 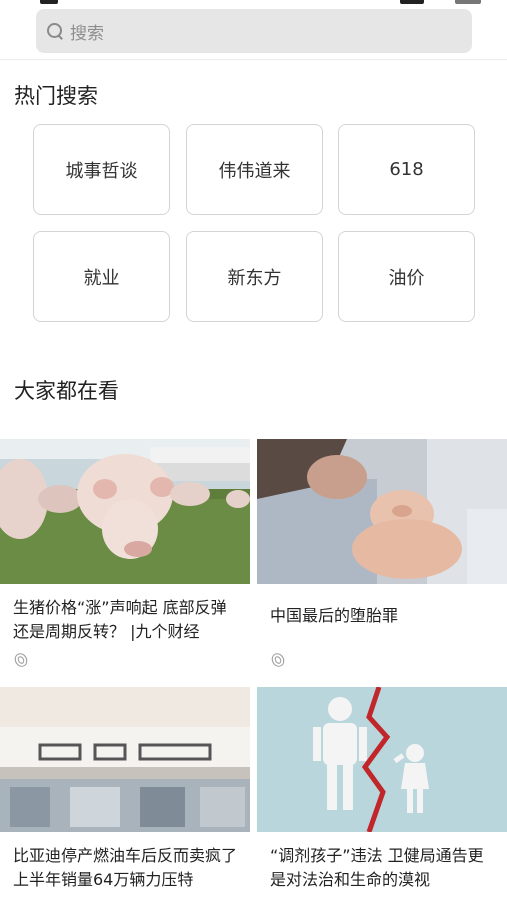 I want to click on search-input: 搜索, so click(x=254, y=31).